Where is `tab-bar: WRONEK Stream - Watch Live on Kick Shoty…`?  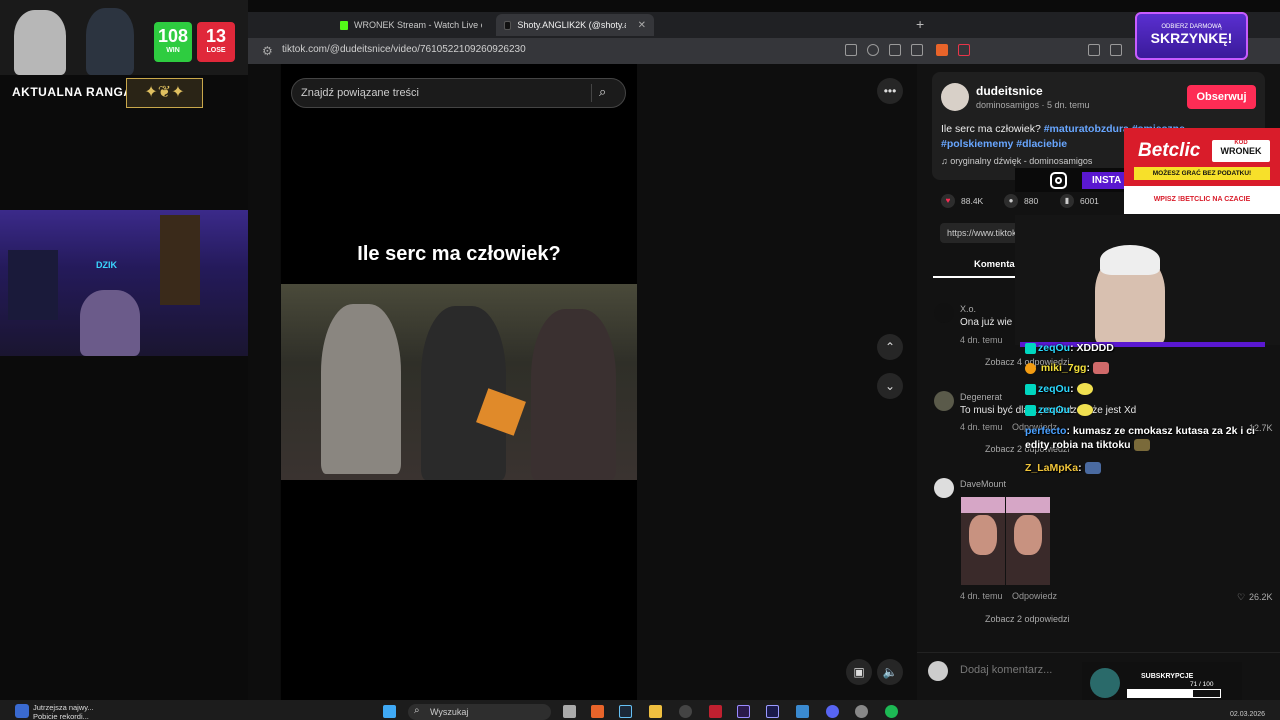 tab-bar: WRONEK Stream - Watch Live on Kick Shoty… is located at coordinates (764, 25).